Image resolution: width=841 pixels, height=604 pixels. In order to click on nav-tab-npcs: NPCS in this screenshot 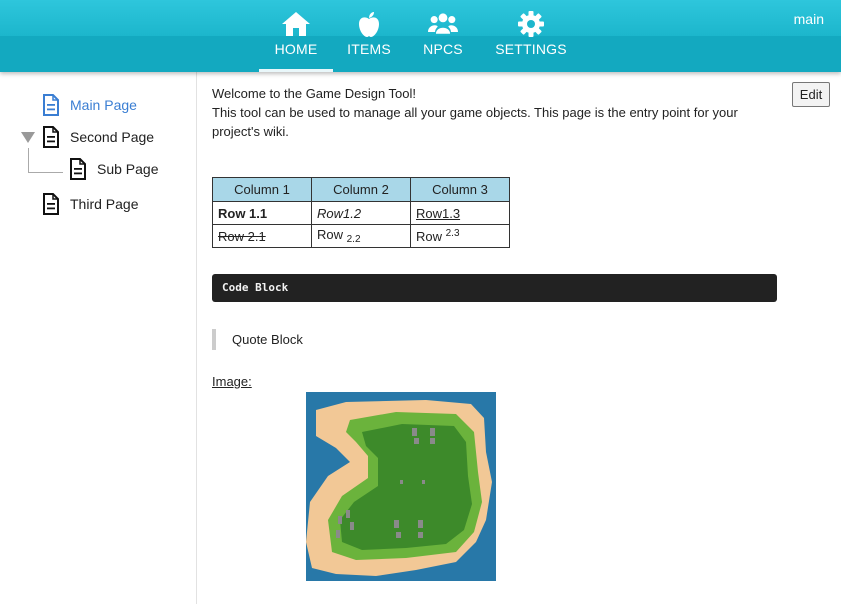, I will do `click(443, 36)`.